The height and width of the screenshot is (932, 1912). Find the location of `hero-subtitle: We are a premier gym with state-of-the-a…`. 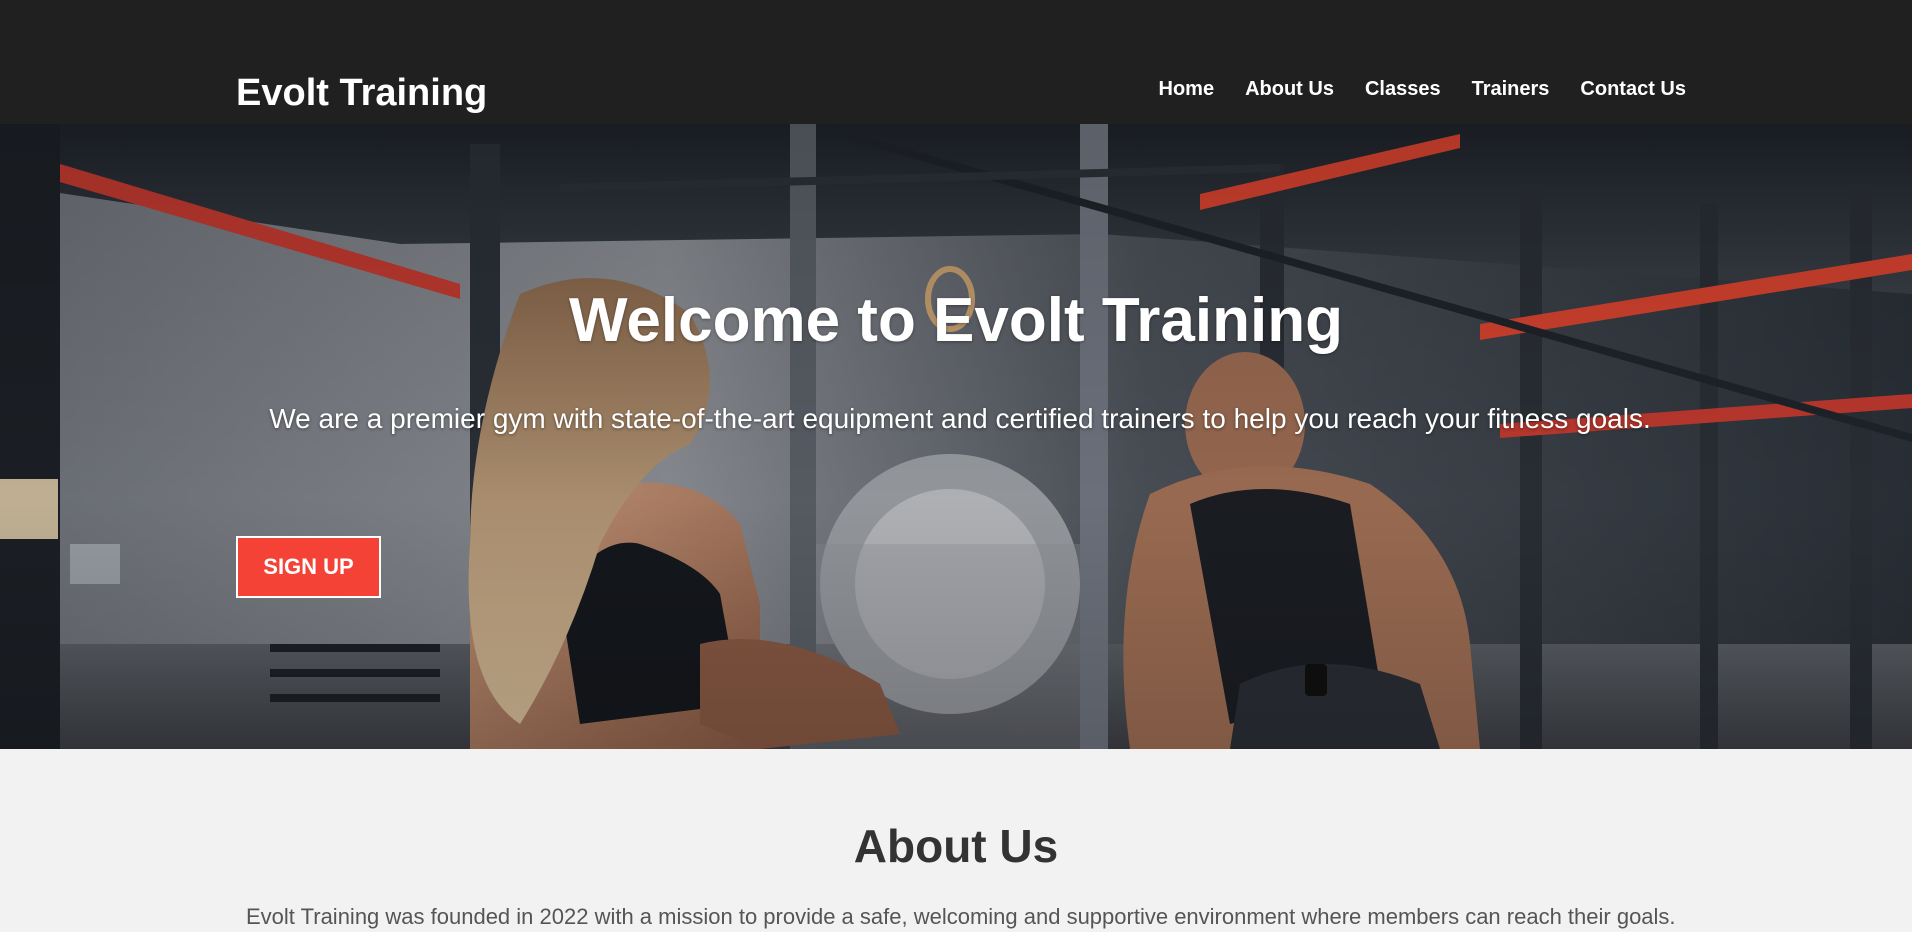

hero-subtitle: We are a premier gym with state-of-the-a… is located at coordinates (960, 418).